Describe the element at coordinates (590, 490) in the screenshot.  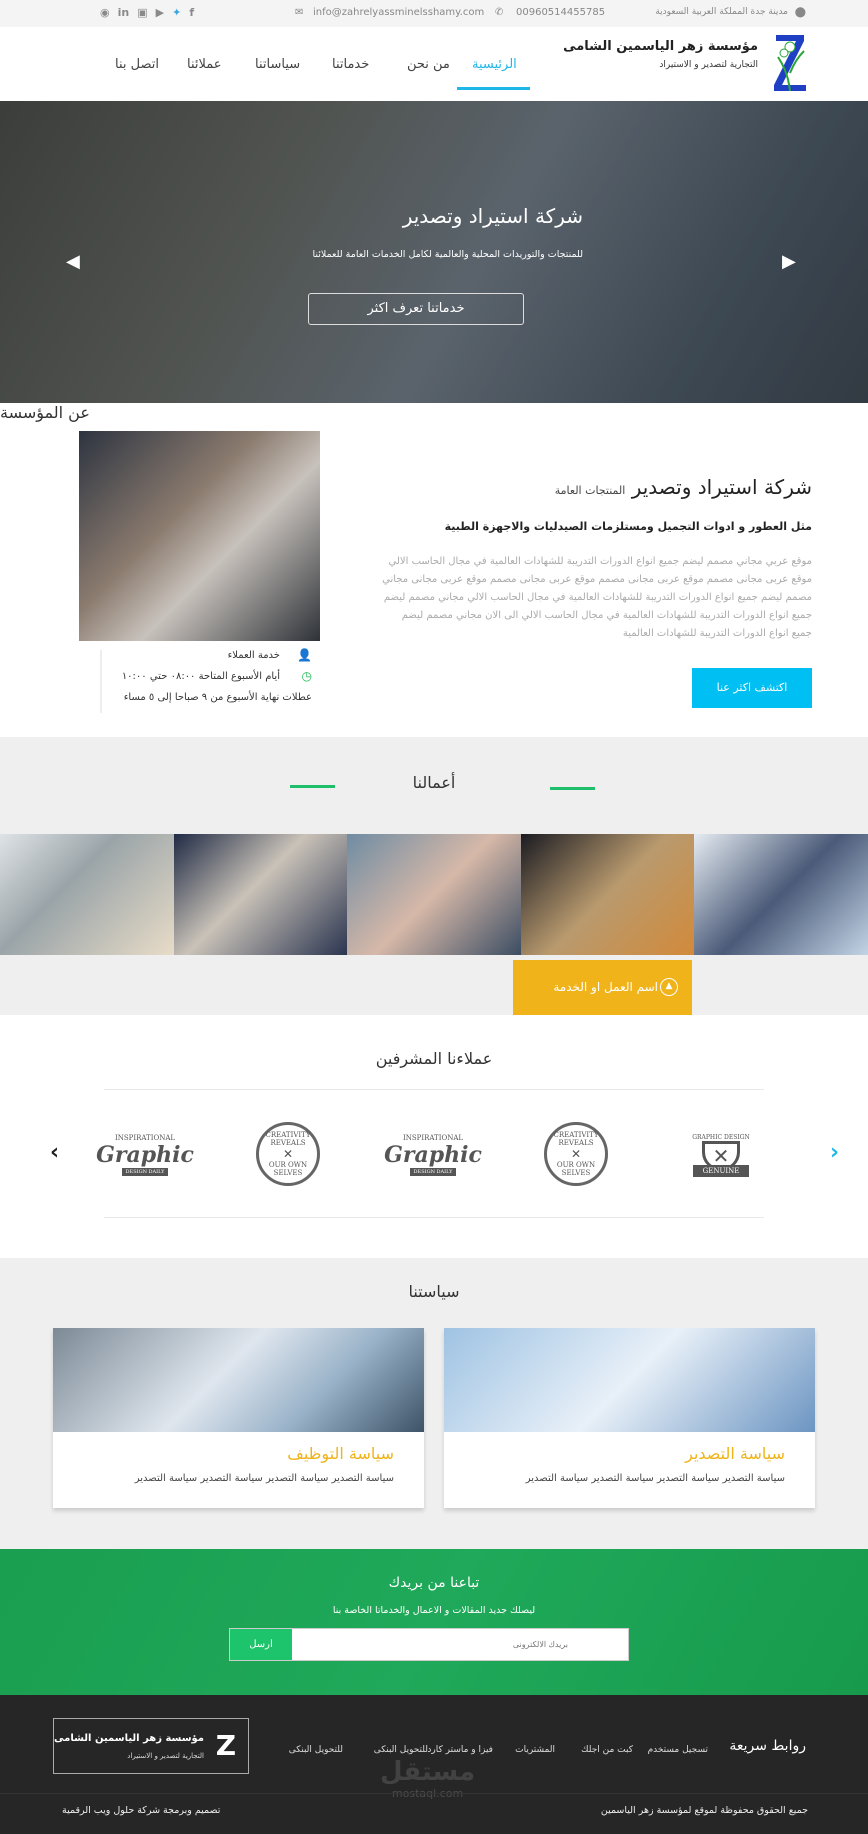
I see `about-title-small: المنتجات العامة` at that location.